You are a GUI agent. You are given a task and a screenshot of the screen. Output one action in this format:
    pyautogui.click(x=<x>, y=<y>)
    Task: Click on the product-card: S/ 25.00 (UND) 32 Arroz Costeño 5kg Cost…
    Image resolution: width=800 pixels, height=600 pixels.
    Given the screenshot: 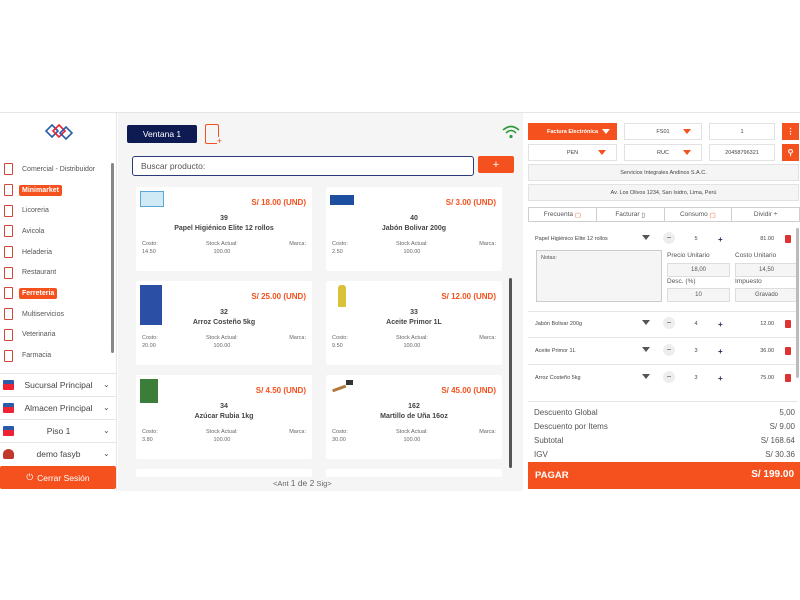 What is the action you would take?
    pyautogui.click(x=224, y=323)
    